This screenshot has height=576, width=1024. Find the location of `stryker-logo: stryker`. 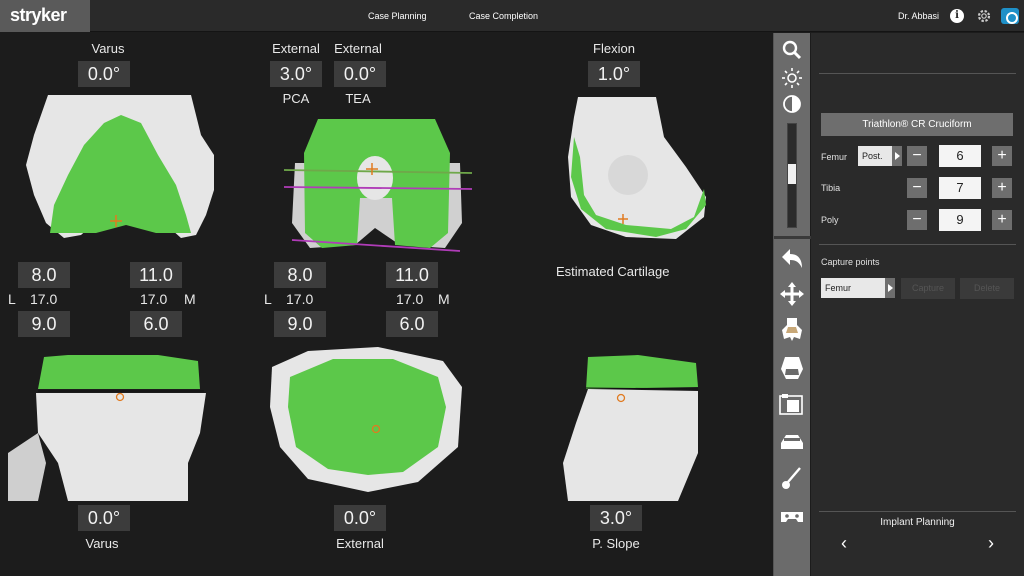

stryker-logo: stryker is located at coordinates (38, 15).